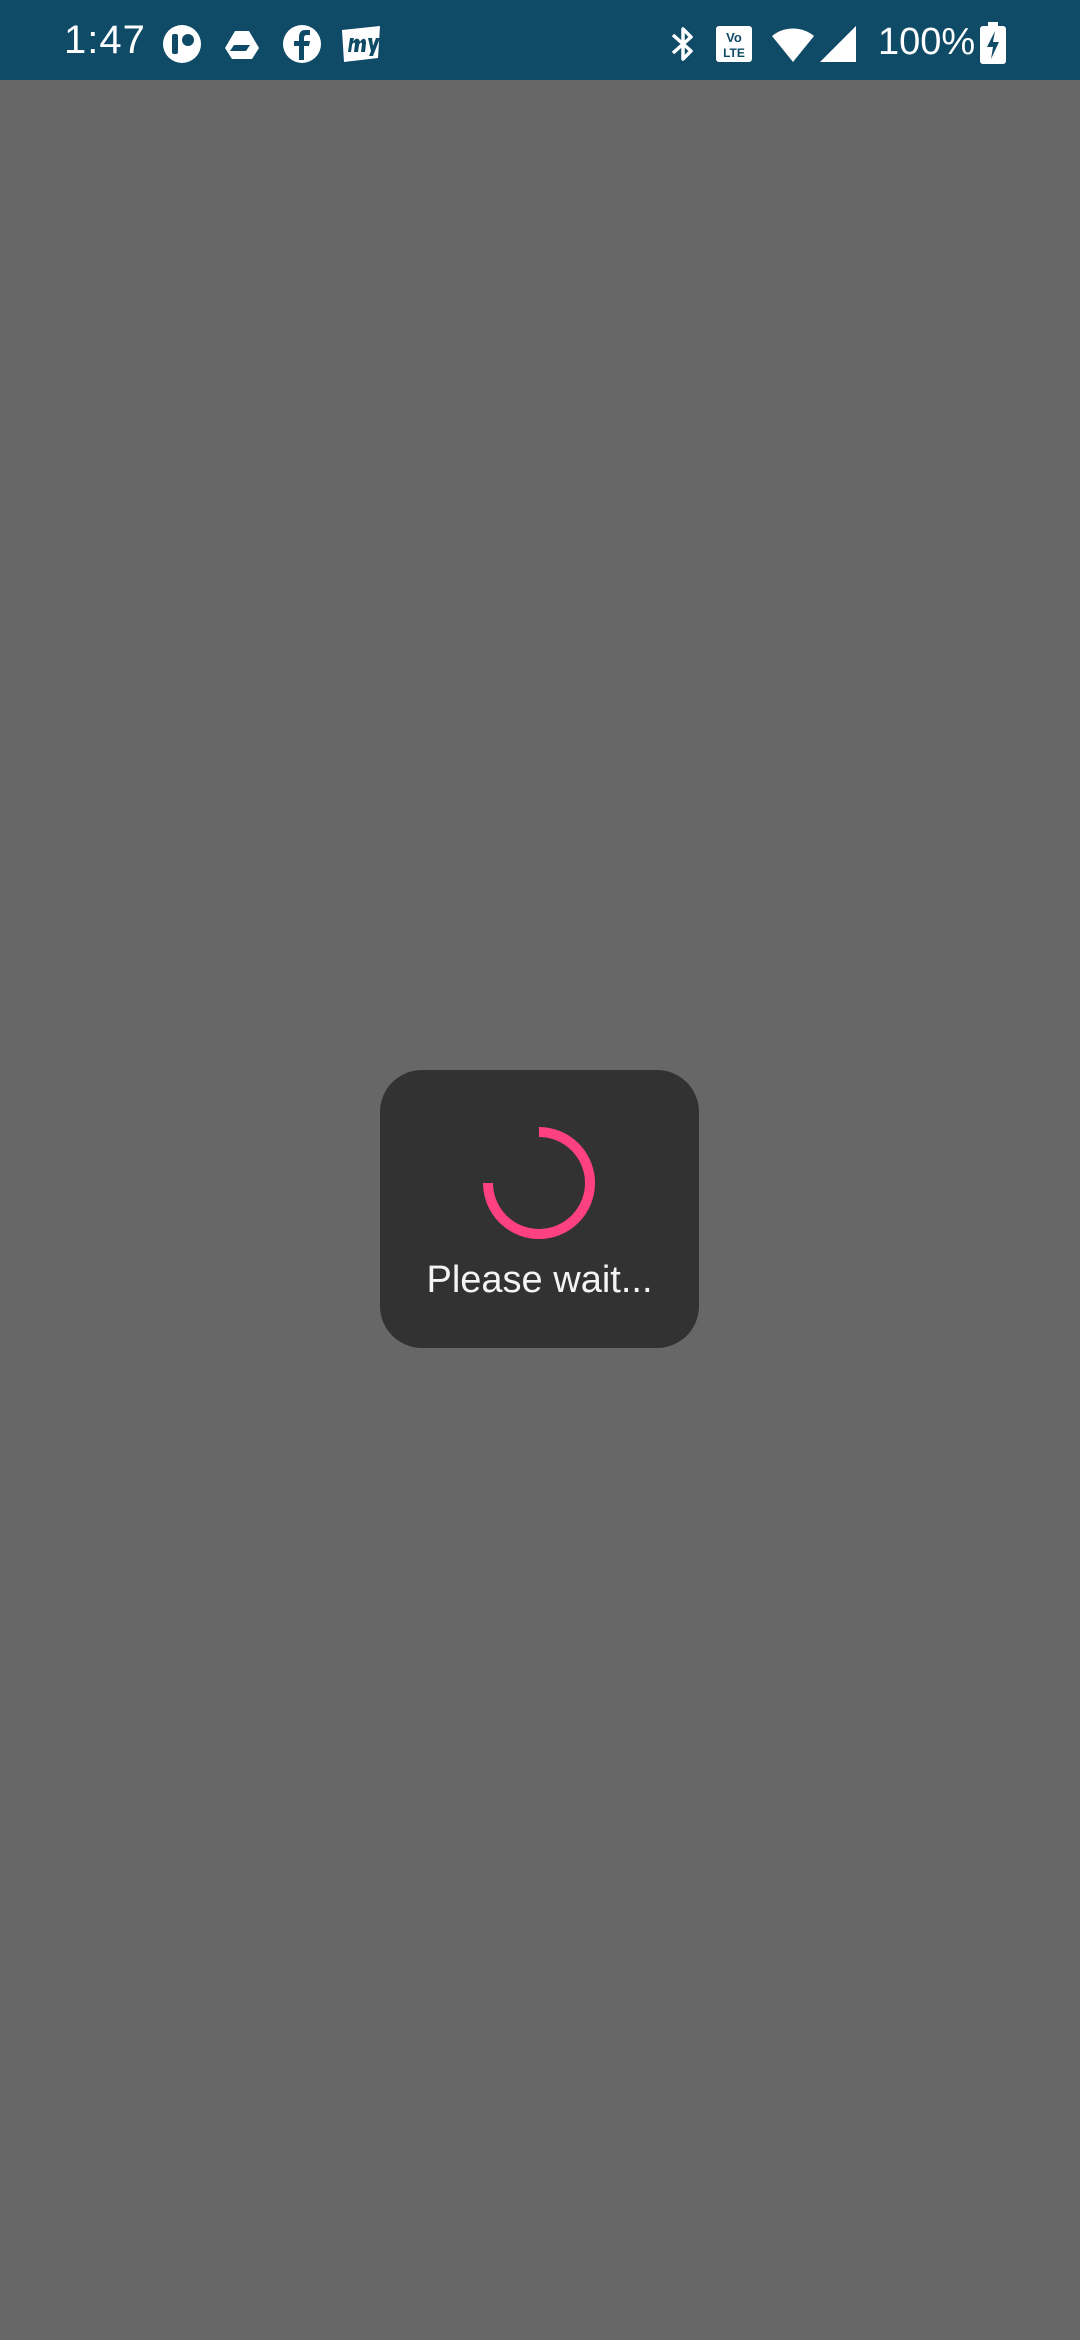  Describe the element at coordinates (242, 45) in the screenshot. I see `drive-icon` at that location.